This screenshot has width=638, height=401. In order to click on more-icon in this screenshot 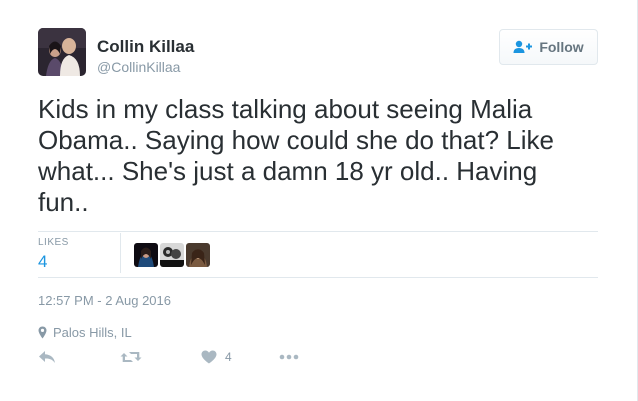, I will do `click(289, 357)`.